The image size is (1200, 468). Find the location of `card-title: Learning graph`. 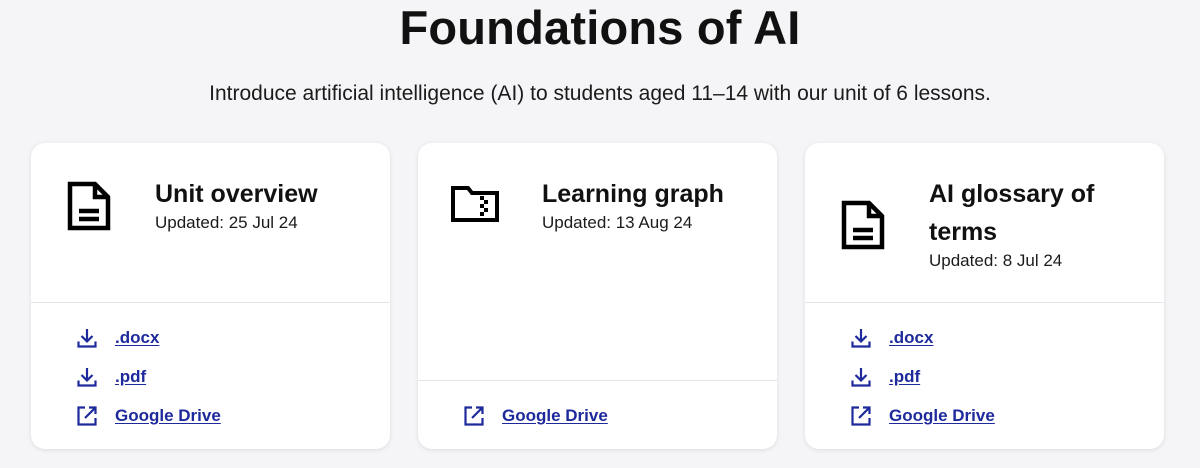

card-title: Learning graph is located at coordinates (633, 194).